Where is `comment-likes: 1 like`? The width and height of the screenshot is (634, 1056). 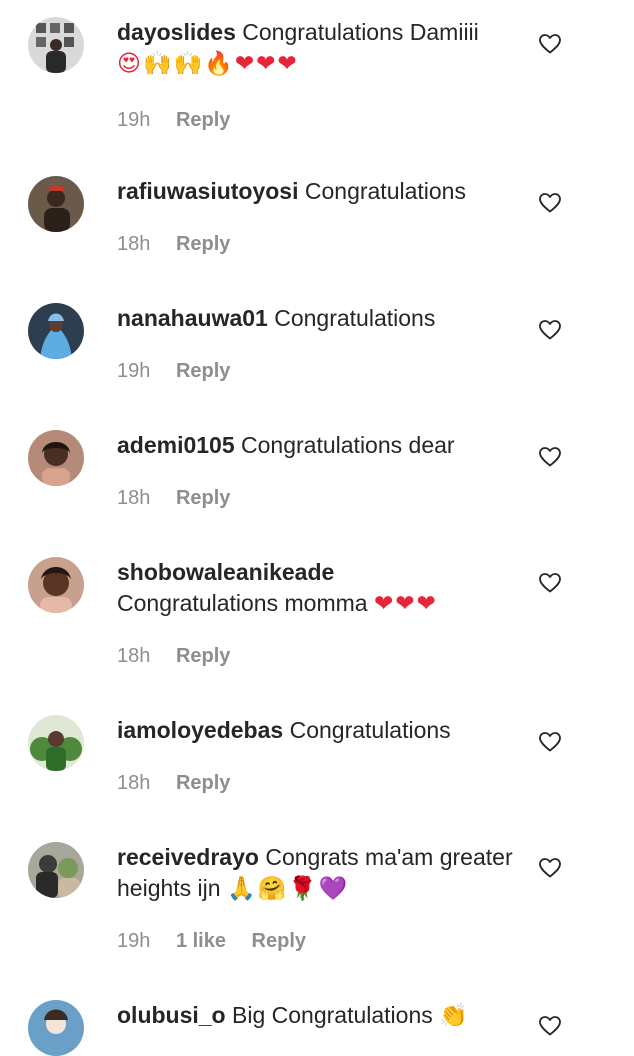
comment-likes: 1 like is located at coordinates (201, 941).